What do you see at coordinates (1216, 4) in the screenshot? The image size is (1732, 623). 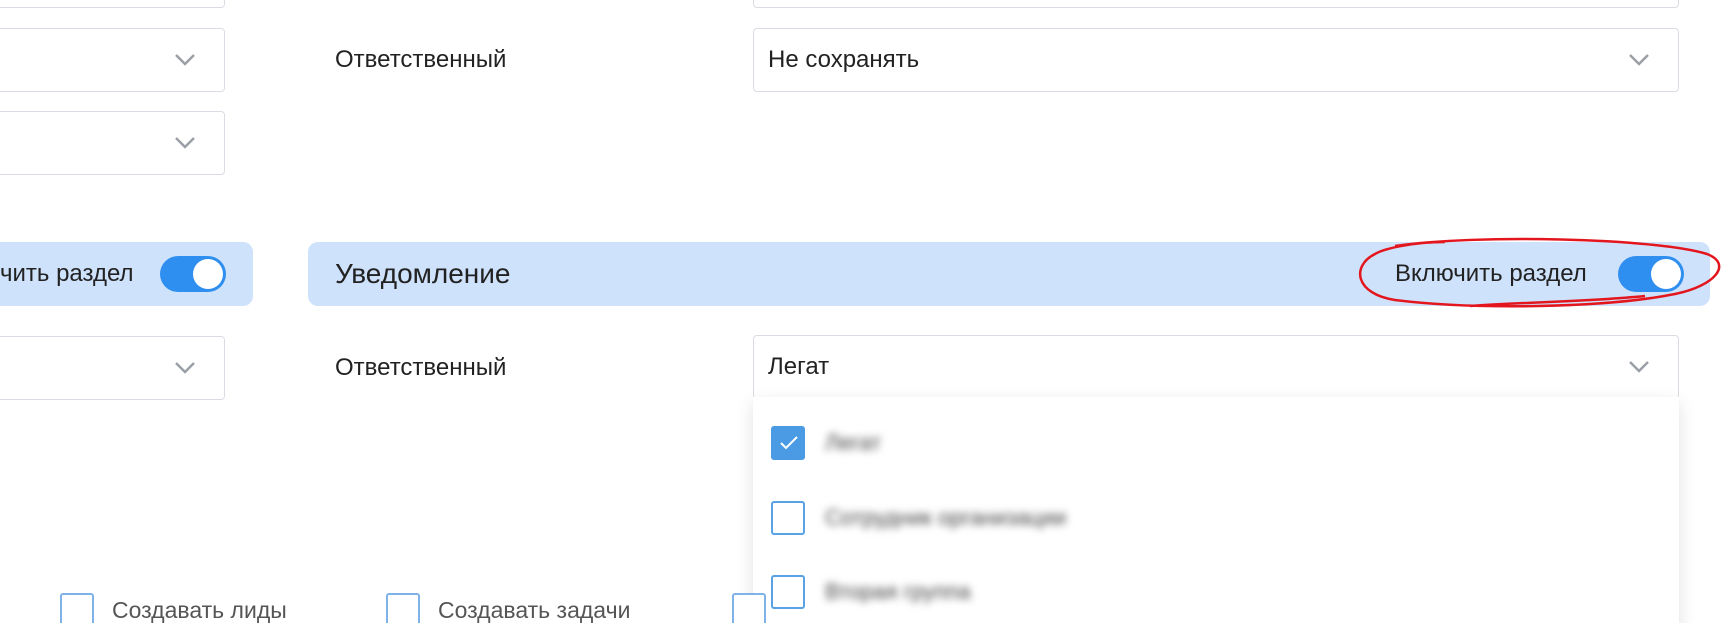 I see `right-top-partial-select` at bounding box center [1216, 4].